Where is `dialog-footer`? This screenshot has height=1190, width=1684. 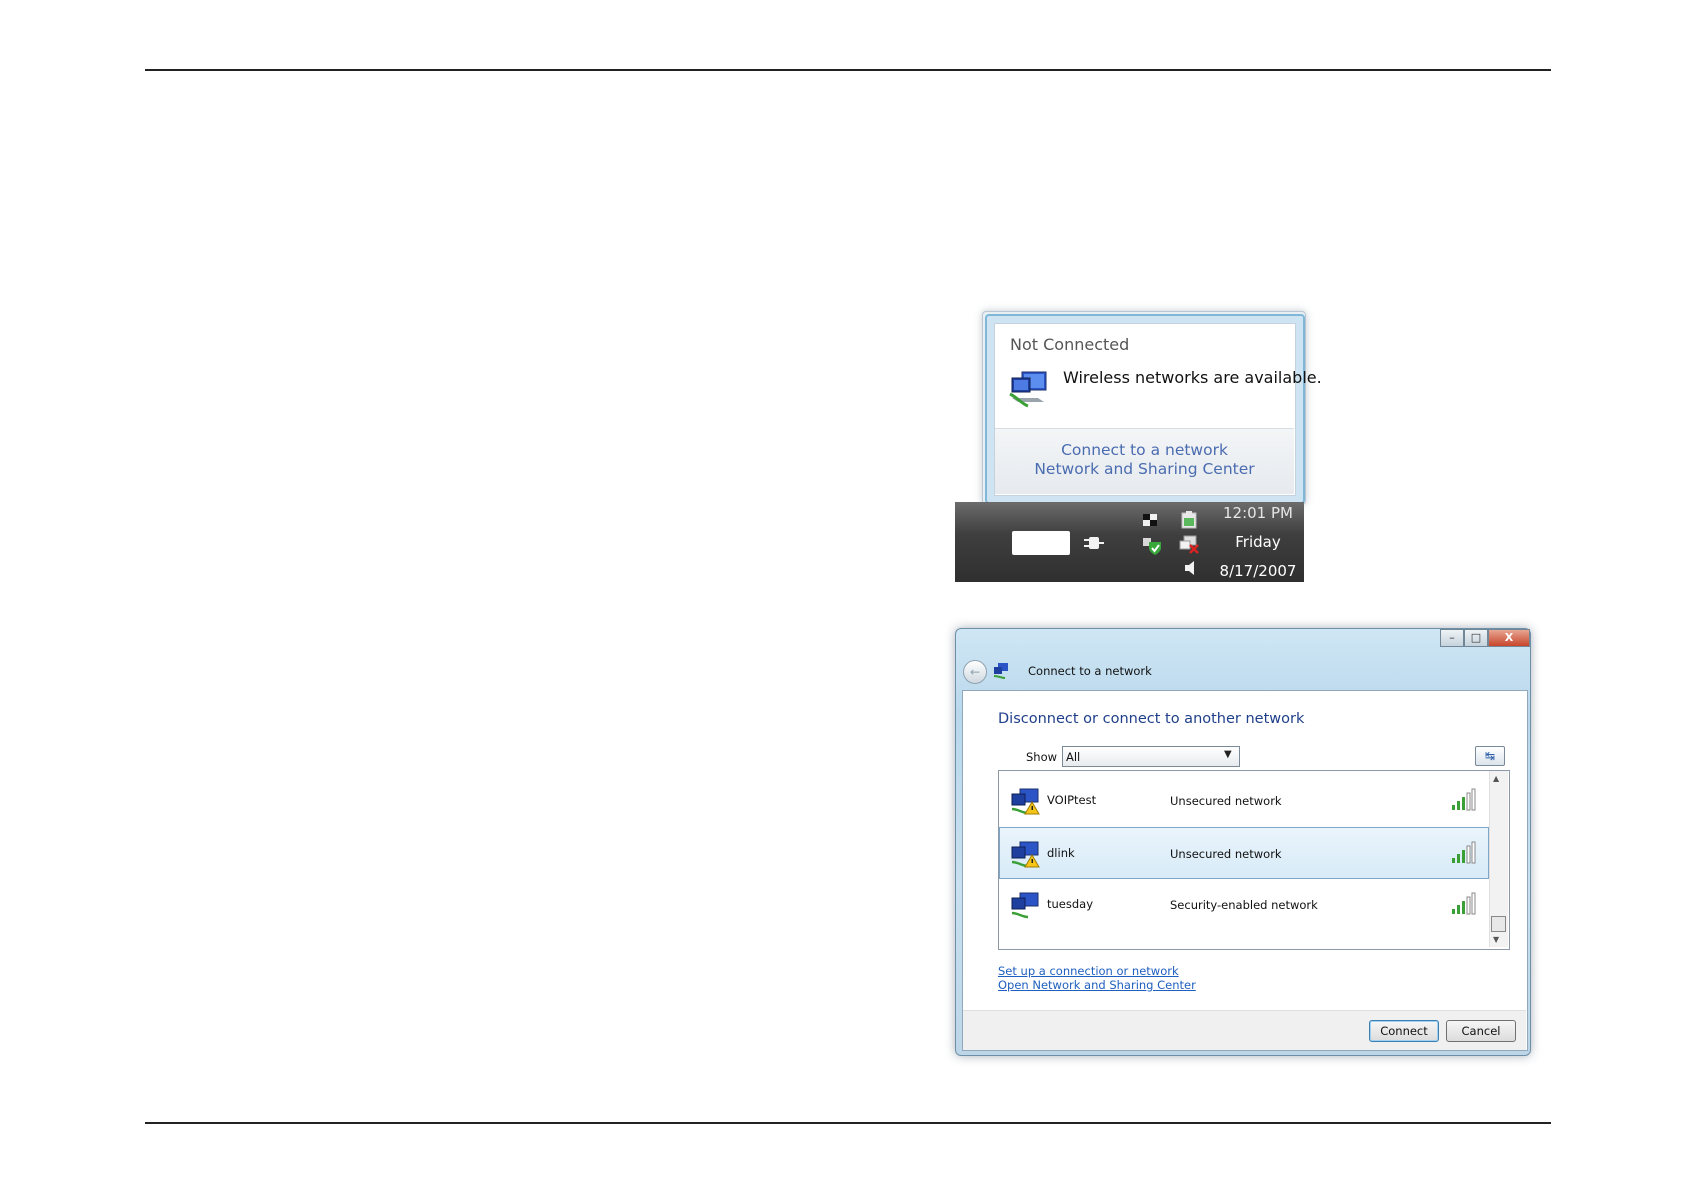 dialog-footer is located at coordinates (1244, 1030).